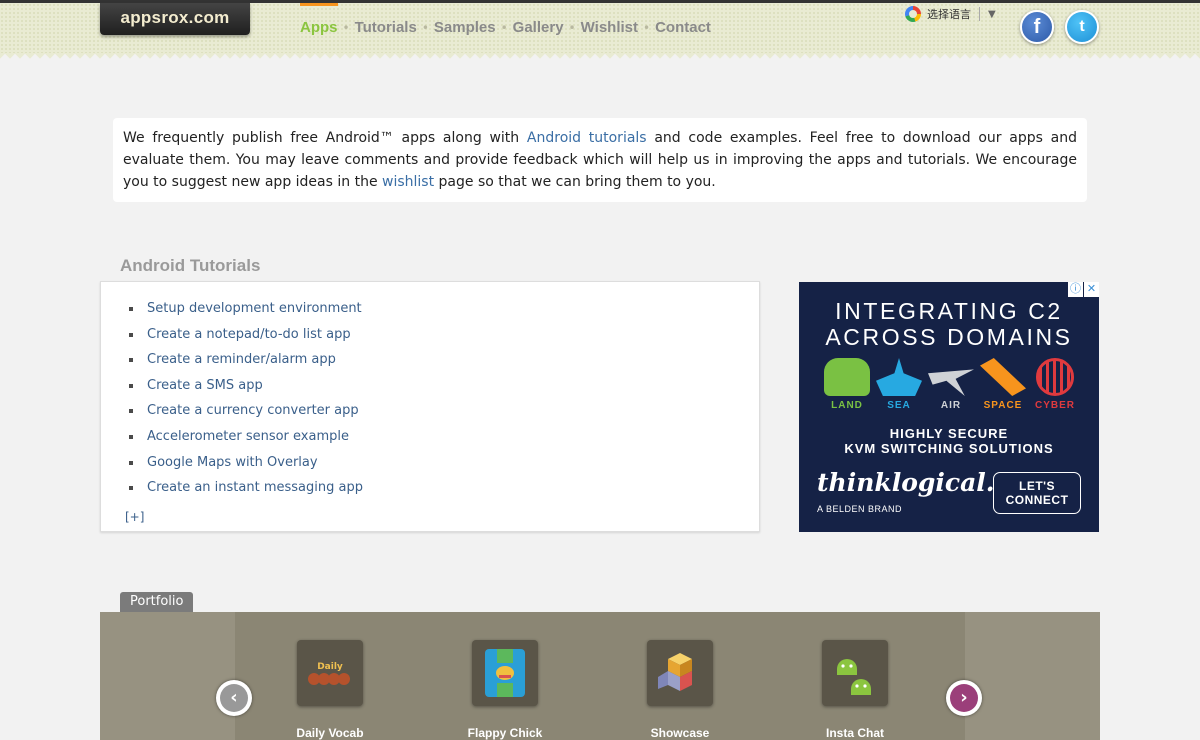 The height and width of the screenshot is (740, 1200). Describe the element at coordinates (330, 733) in the screenshot. I see `app-name: Daily Vocab` at that location.